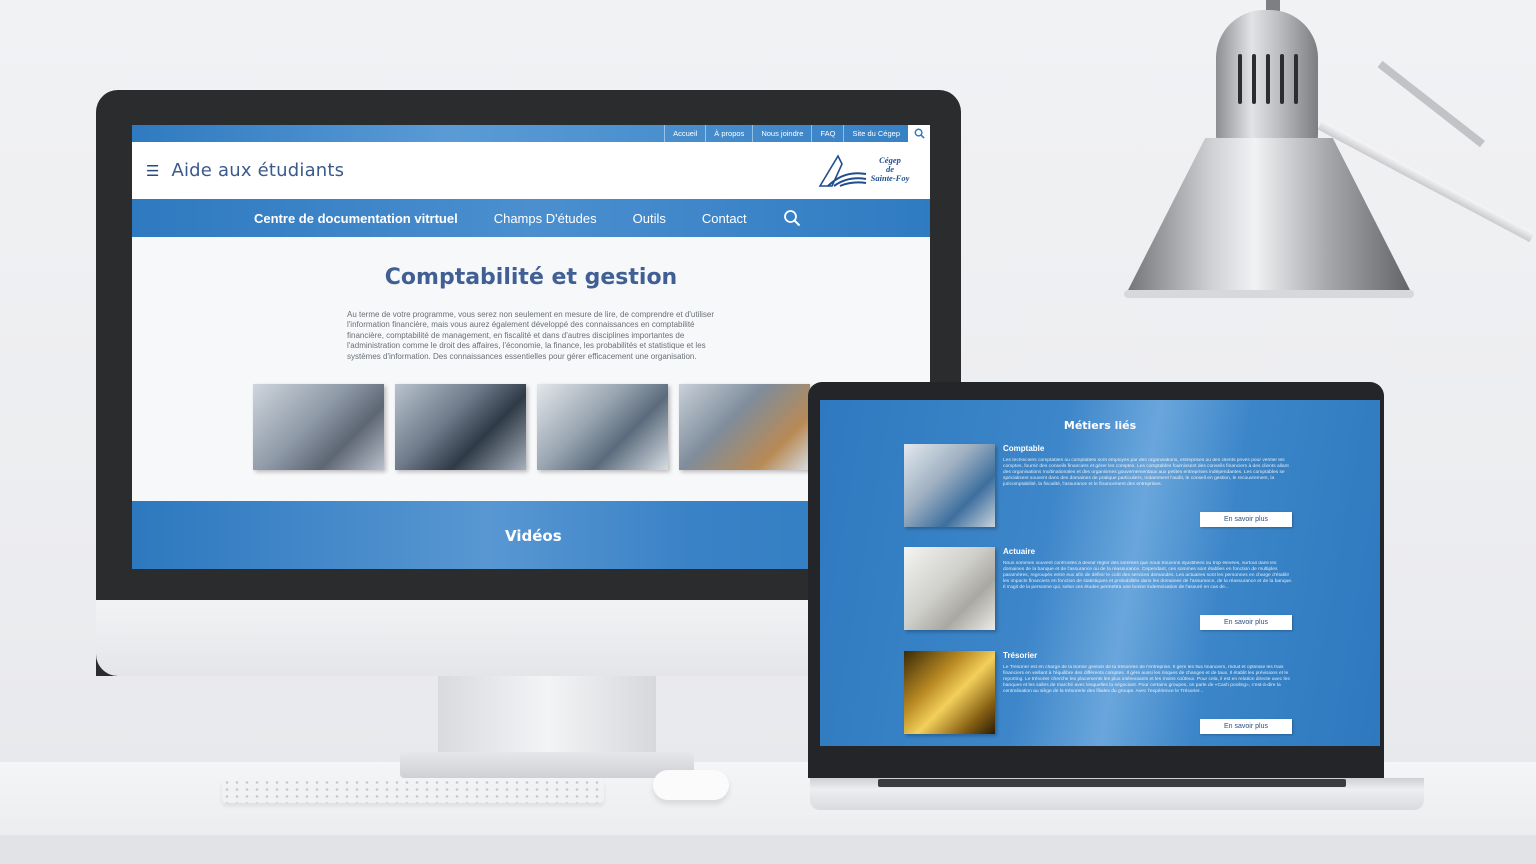  I want to click on section-title: Métiers liés, so click(1100, 425).